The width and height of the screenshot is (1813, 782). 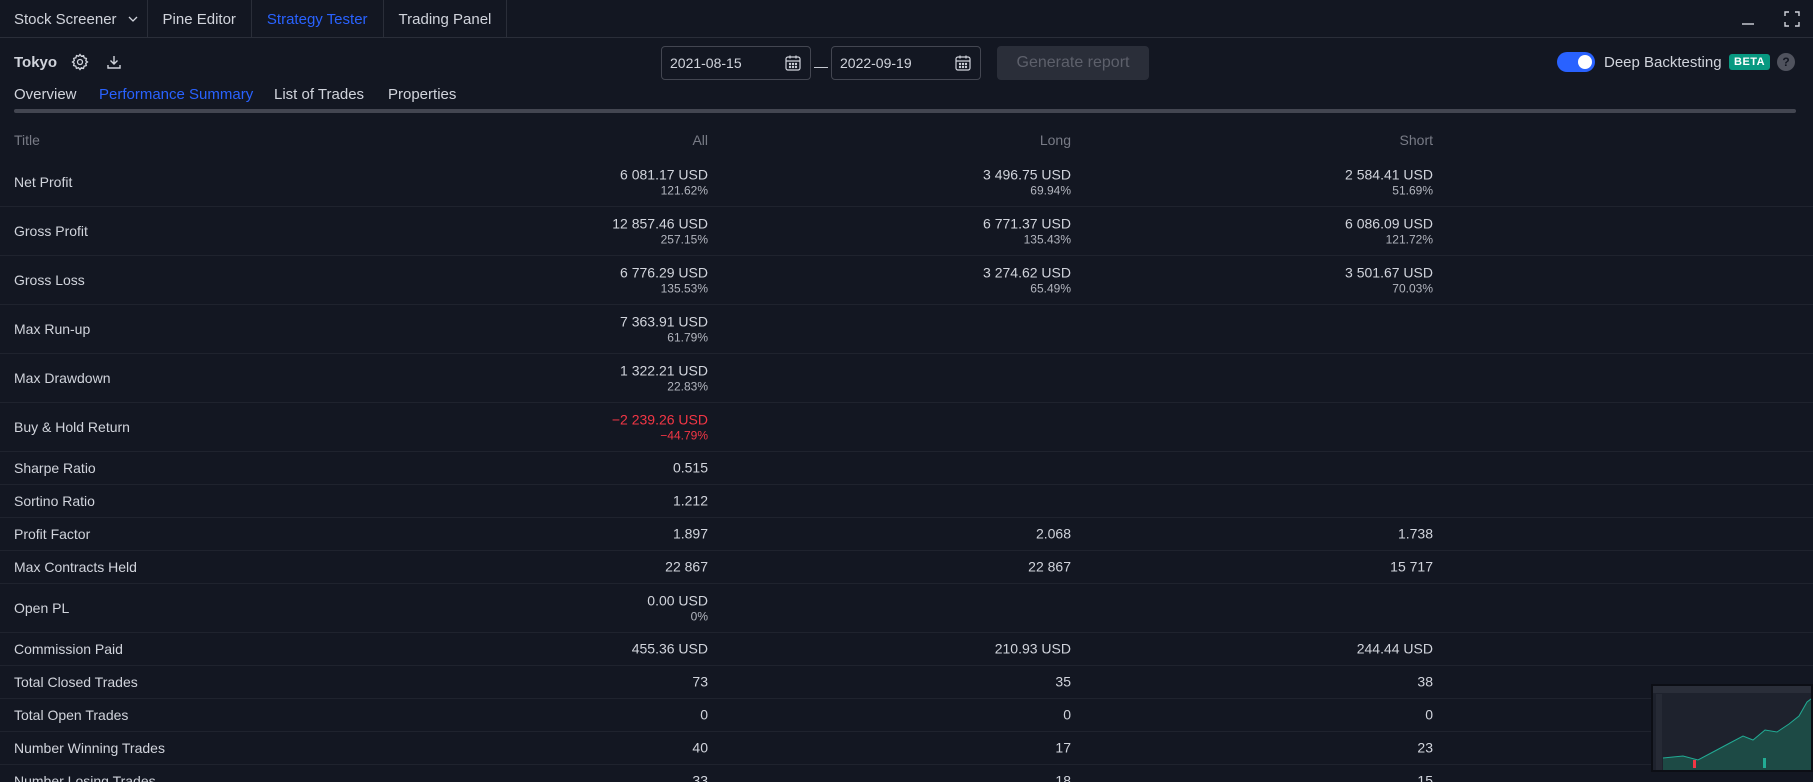 I want to click on row-title: Max Drawdown, so click(x=62, y=378).